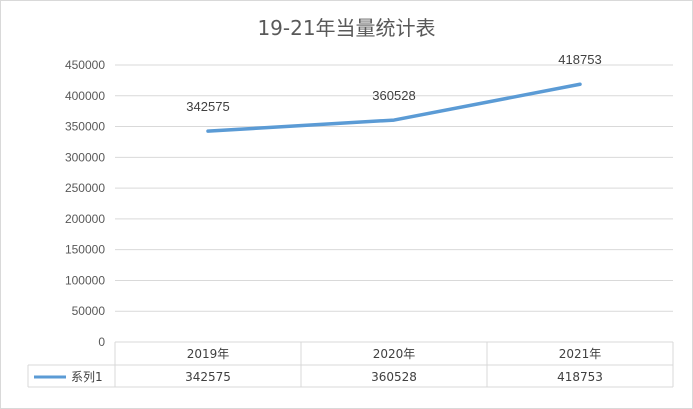 The height and width of the screenshot is (409, 693). I want to click on data-label: 418753, so click(579, 59).